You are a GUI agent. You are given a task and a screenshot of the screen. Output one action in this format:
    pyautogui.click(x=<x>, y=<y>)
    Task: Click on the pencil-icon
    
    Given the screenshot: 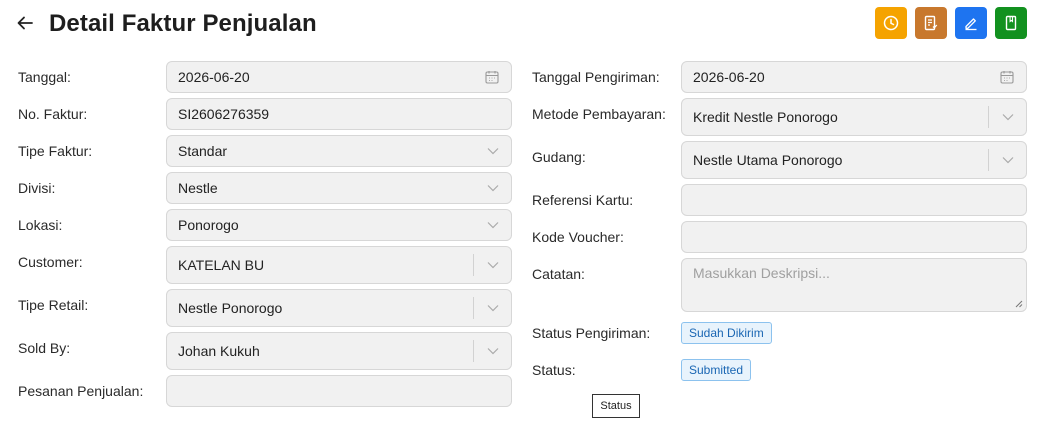 What is the action you would take?
    pyautogui.click(x=971, y=24)
    